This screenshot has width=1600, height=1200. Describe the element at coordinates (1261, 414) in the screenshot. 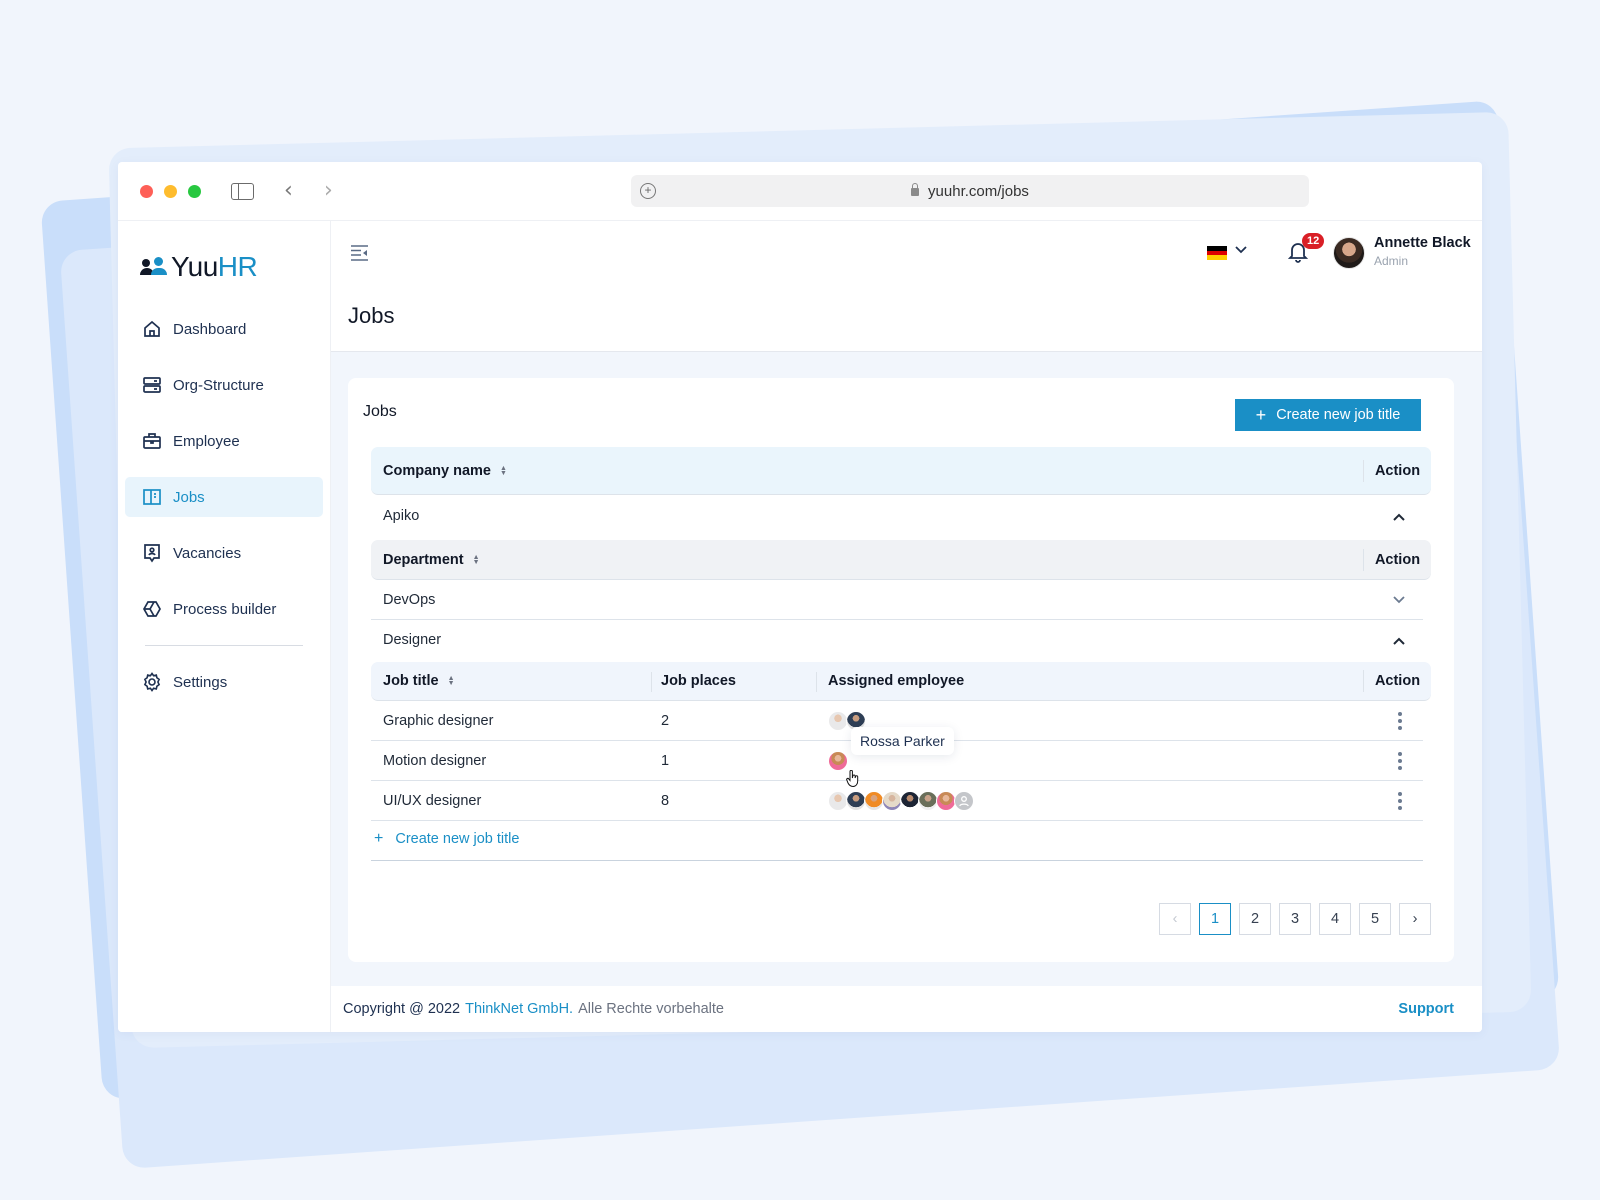

I see `plus-icon: +` at that location.